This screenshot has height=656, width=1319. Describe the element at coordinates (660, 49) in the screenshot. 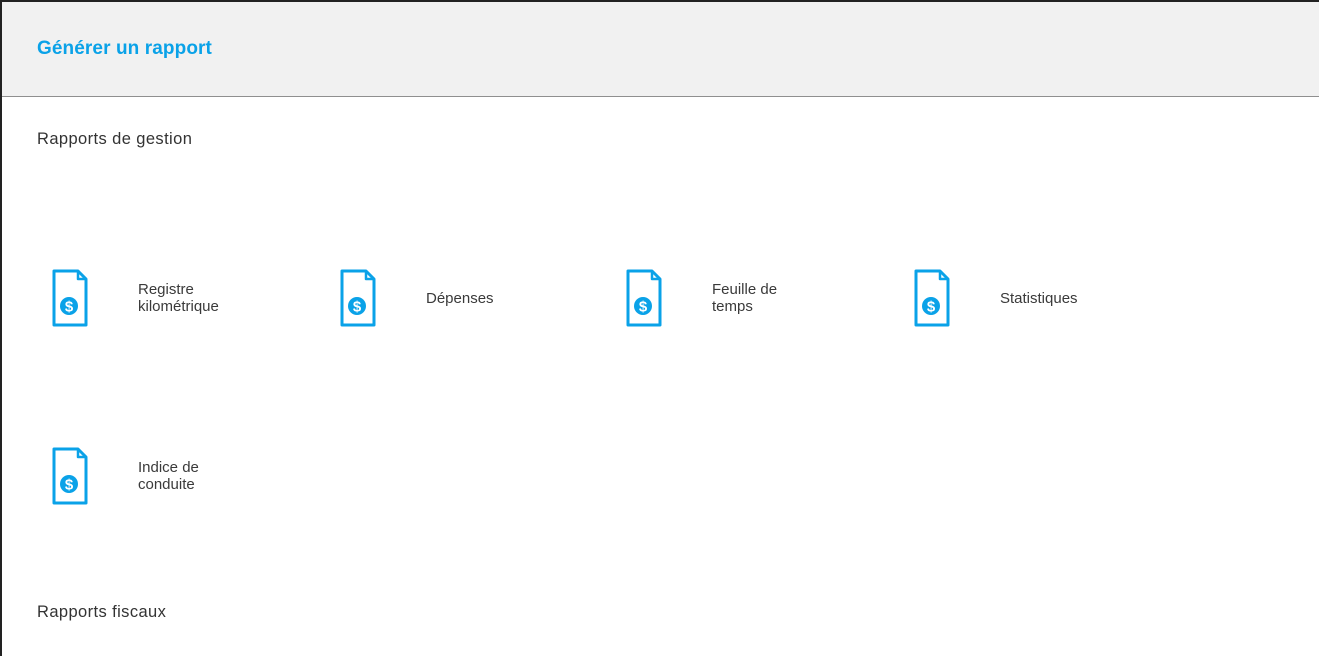

I see `panel-header: Générer un rapport` at that location.